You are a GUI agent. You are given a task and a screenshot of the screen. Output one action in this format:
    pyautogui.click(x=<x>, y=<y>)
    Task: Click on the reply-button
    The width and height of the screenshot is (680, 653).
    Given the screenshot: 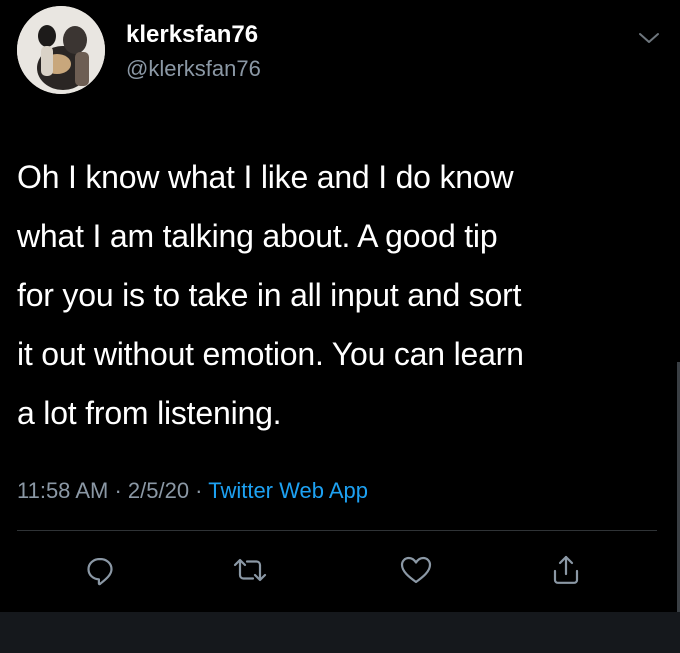 What is the action you would take?
    pyautogui.click(x=100, y=570)
    